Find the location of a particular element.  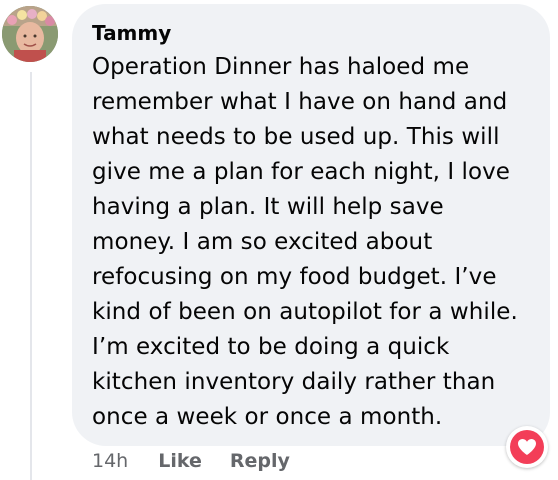

heart-icon is located at coordinates (527, 447).